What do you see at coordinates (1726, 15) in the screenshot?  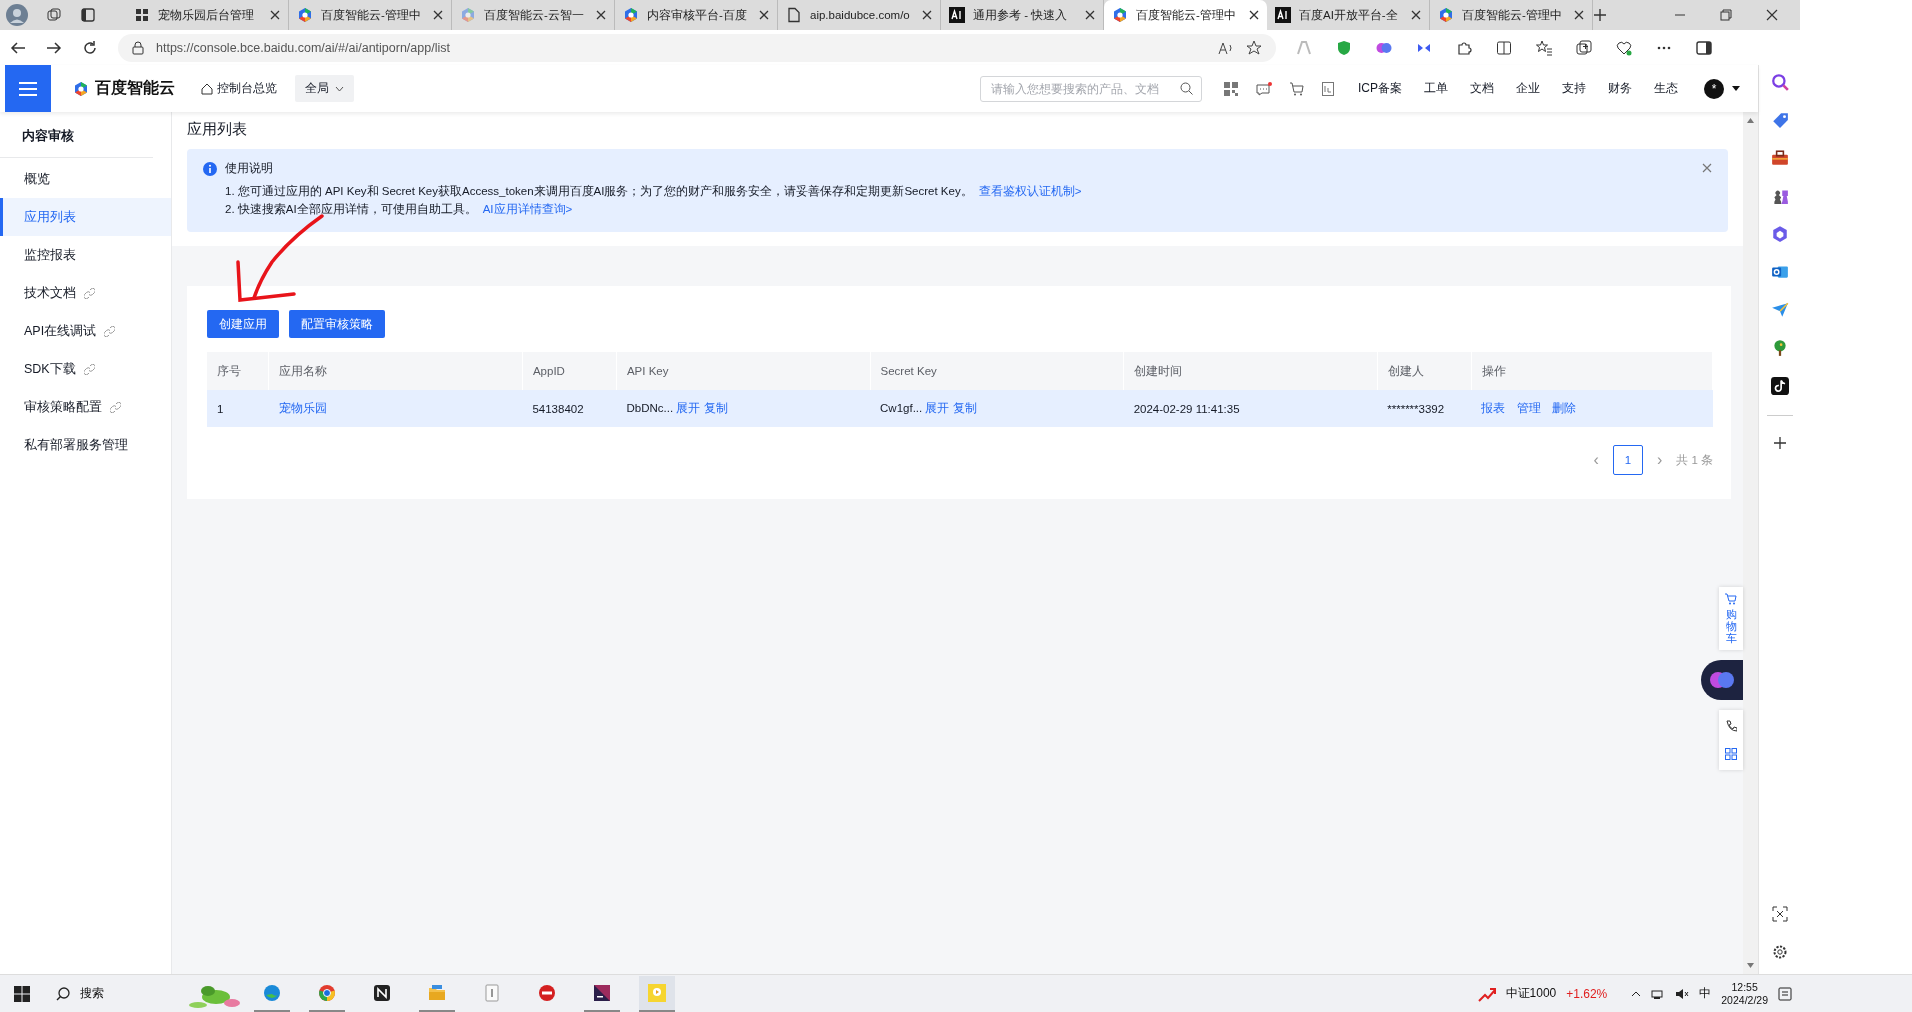 I see `restore-icon` at bounding box center [1726, 15].